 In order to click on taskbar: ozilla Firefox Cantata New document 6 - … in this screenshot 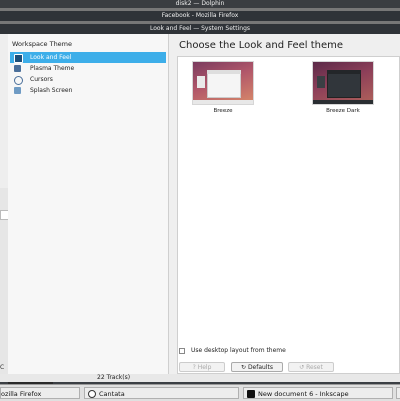, I will do `click(200, 392)`.